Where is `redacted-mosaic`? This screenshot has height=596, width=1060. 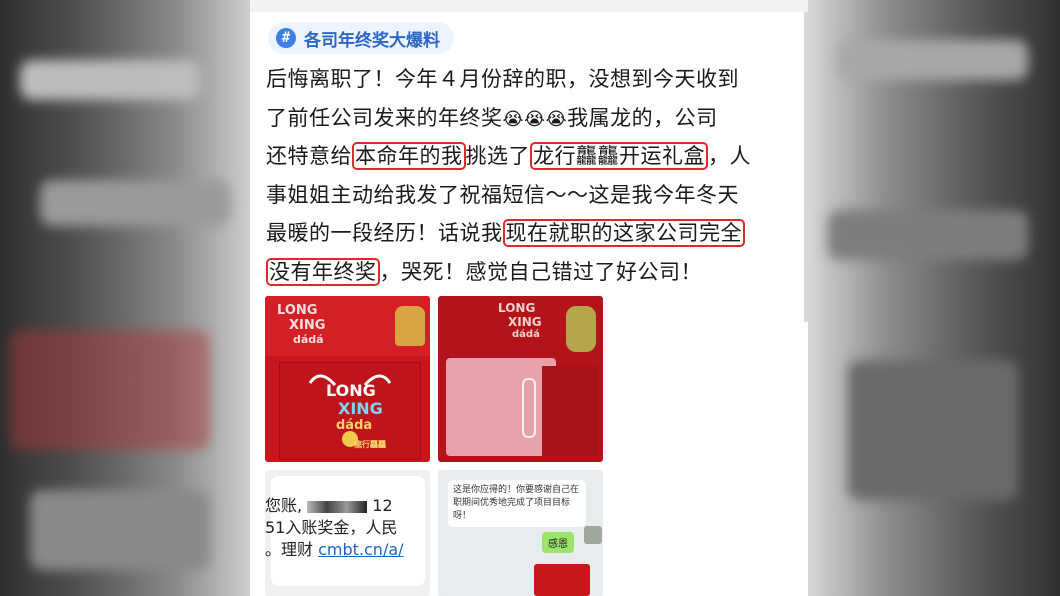 redacted-mosaic is located at coordinates (337, 506).